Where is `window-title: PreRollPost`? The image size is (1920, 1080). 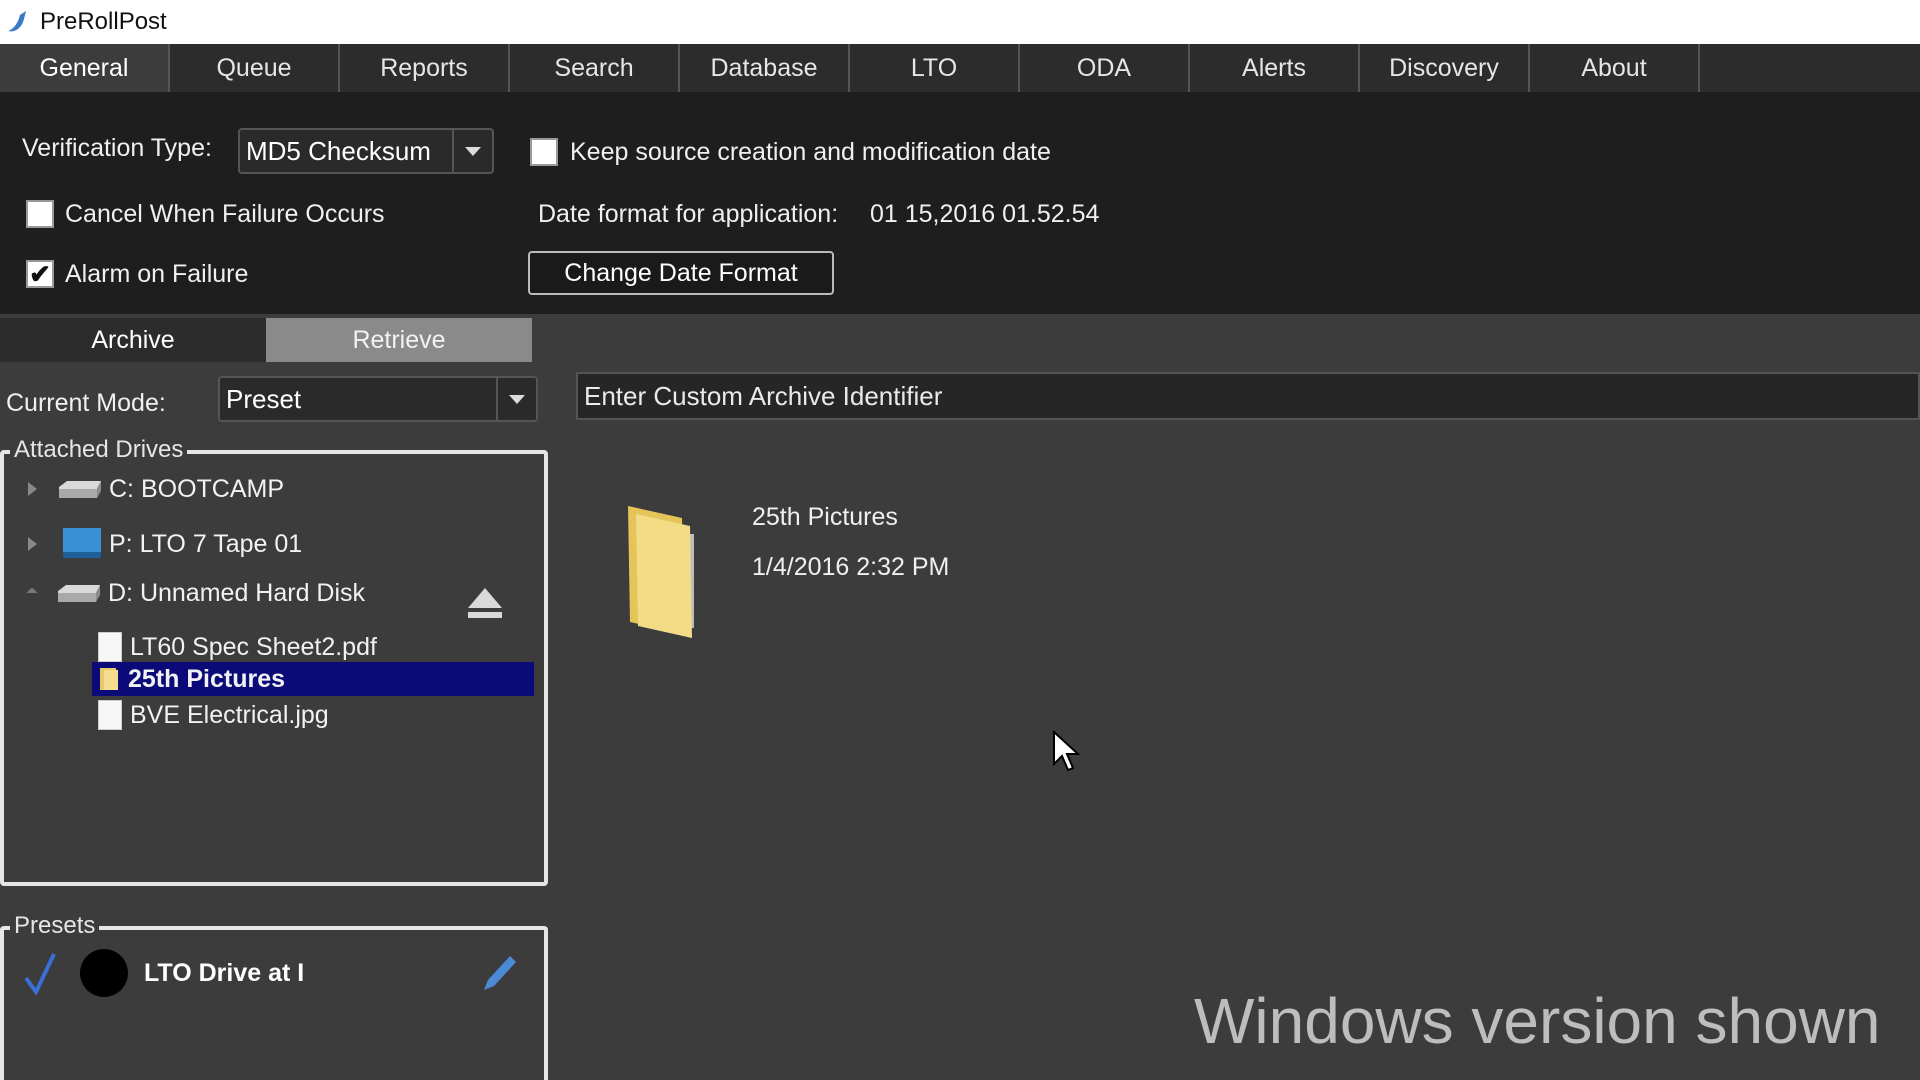 window-title: PreRollPost is located at coordinates (103, 21).